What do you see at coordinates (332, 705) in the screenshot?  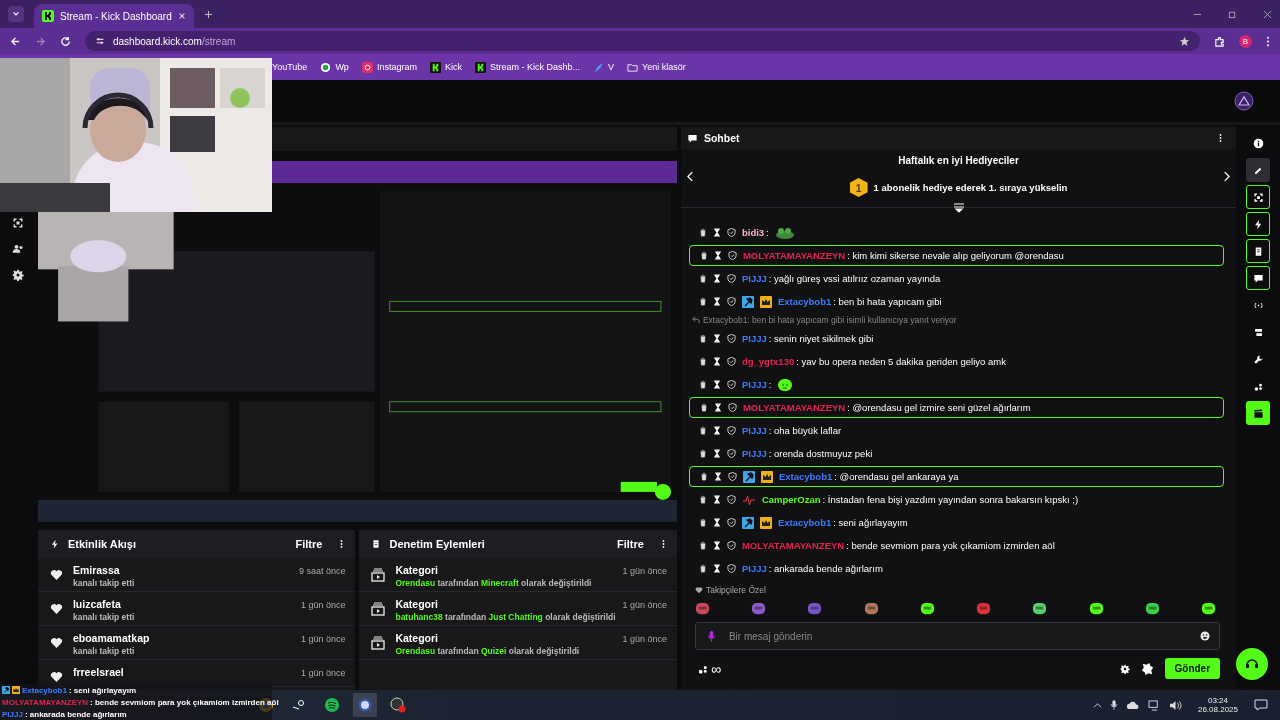 I see `music-icon` at bounding box center [332, 705].